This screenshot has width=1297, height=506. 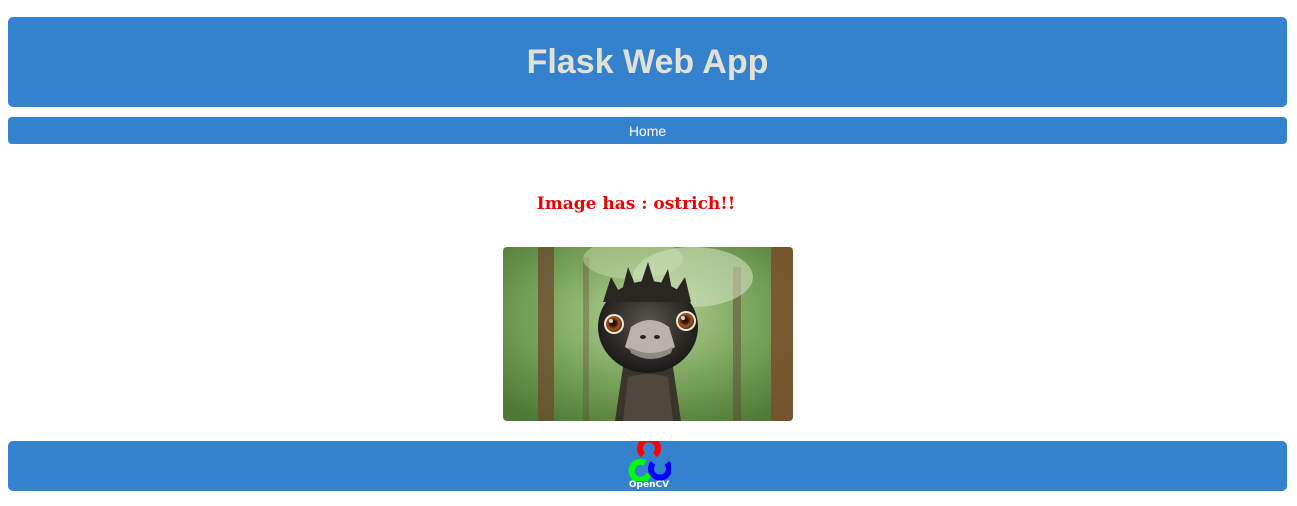 I want to click on app-title: Flask Web App, so click(x=647, y=61).